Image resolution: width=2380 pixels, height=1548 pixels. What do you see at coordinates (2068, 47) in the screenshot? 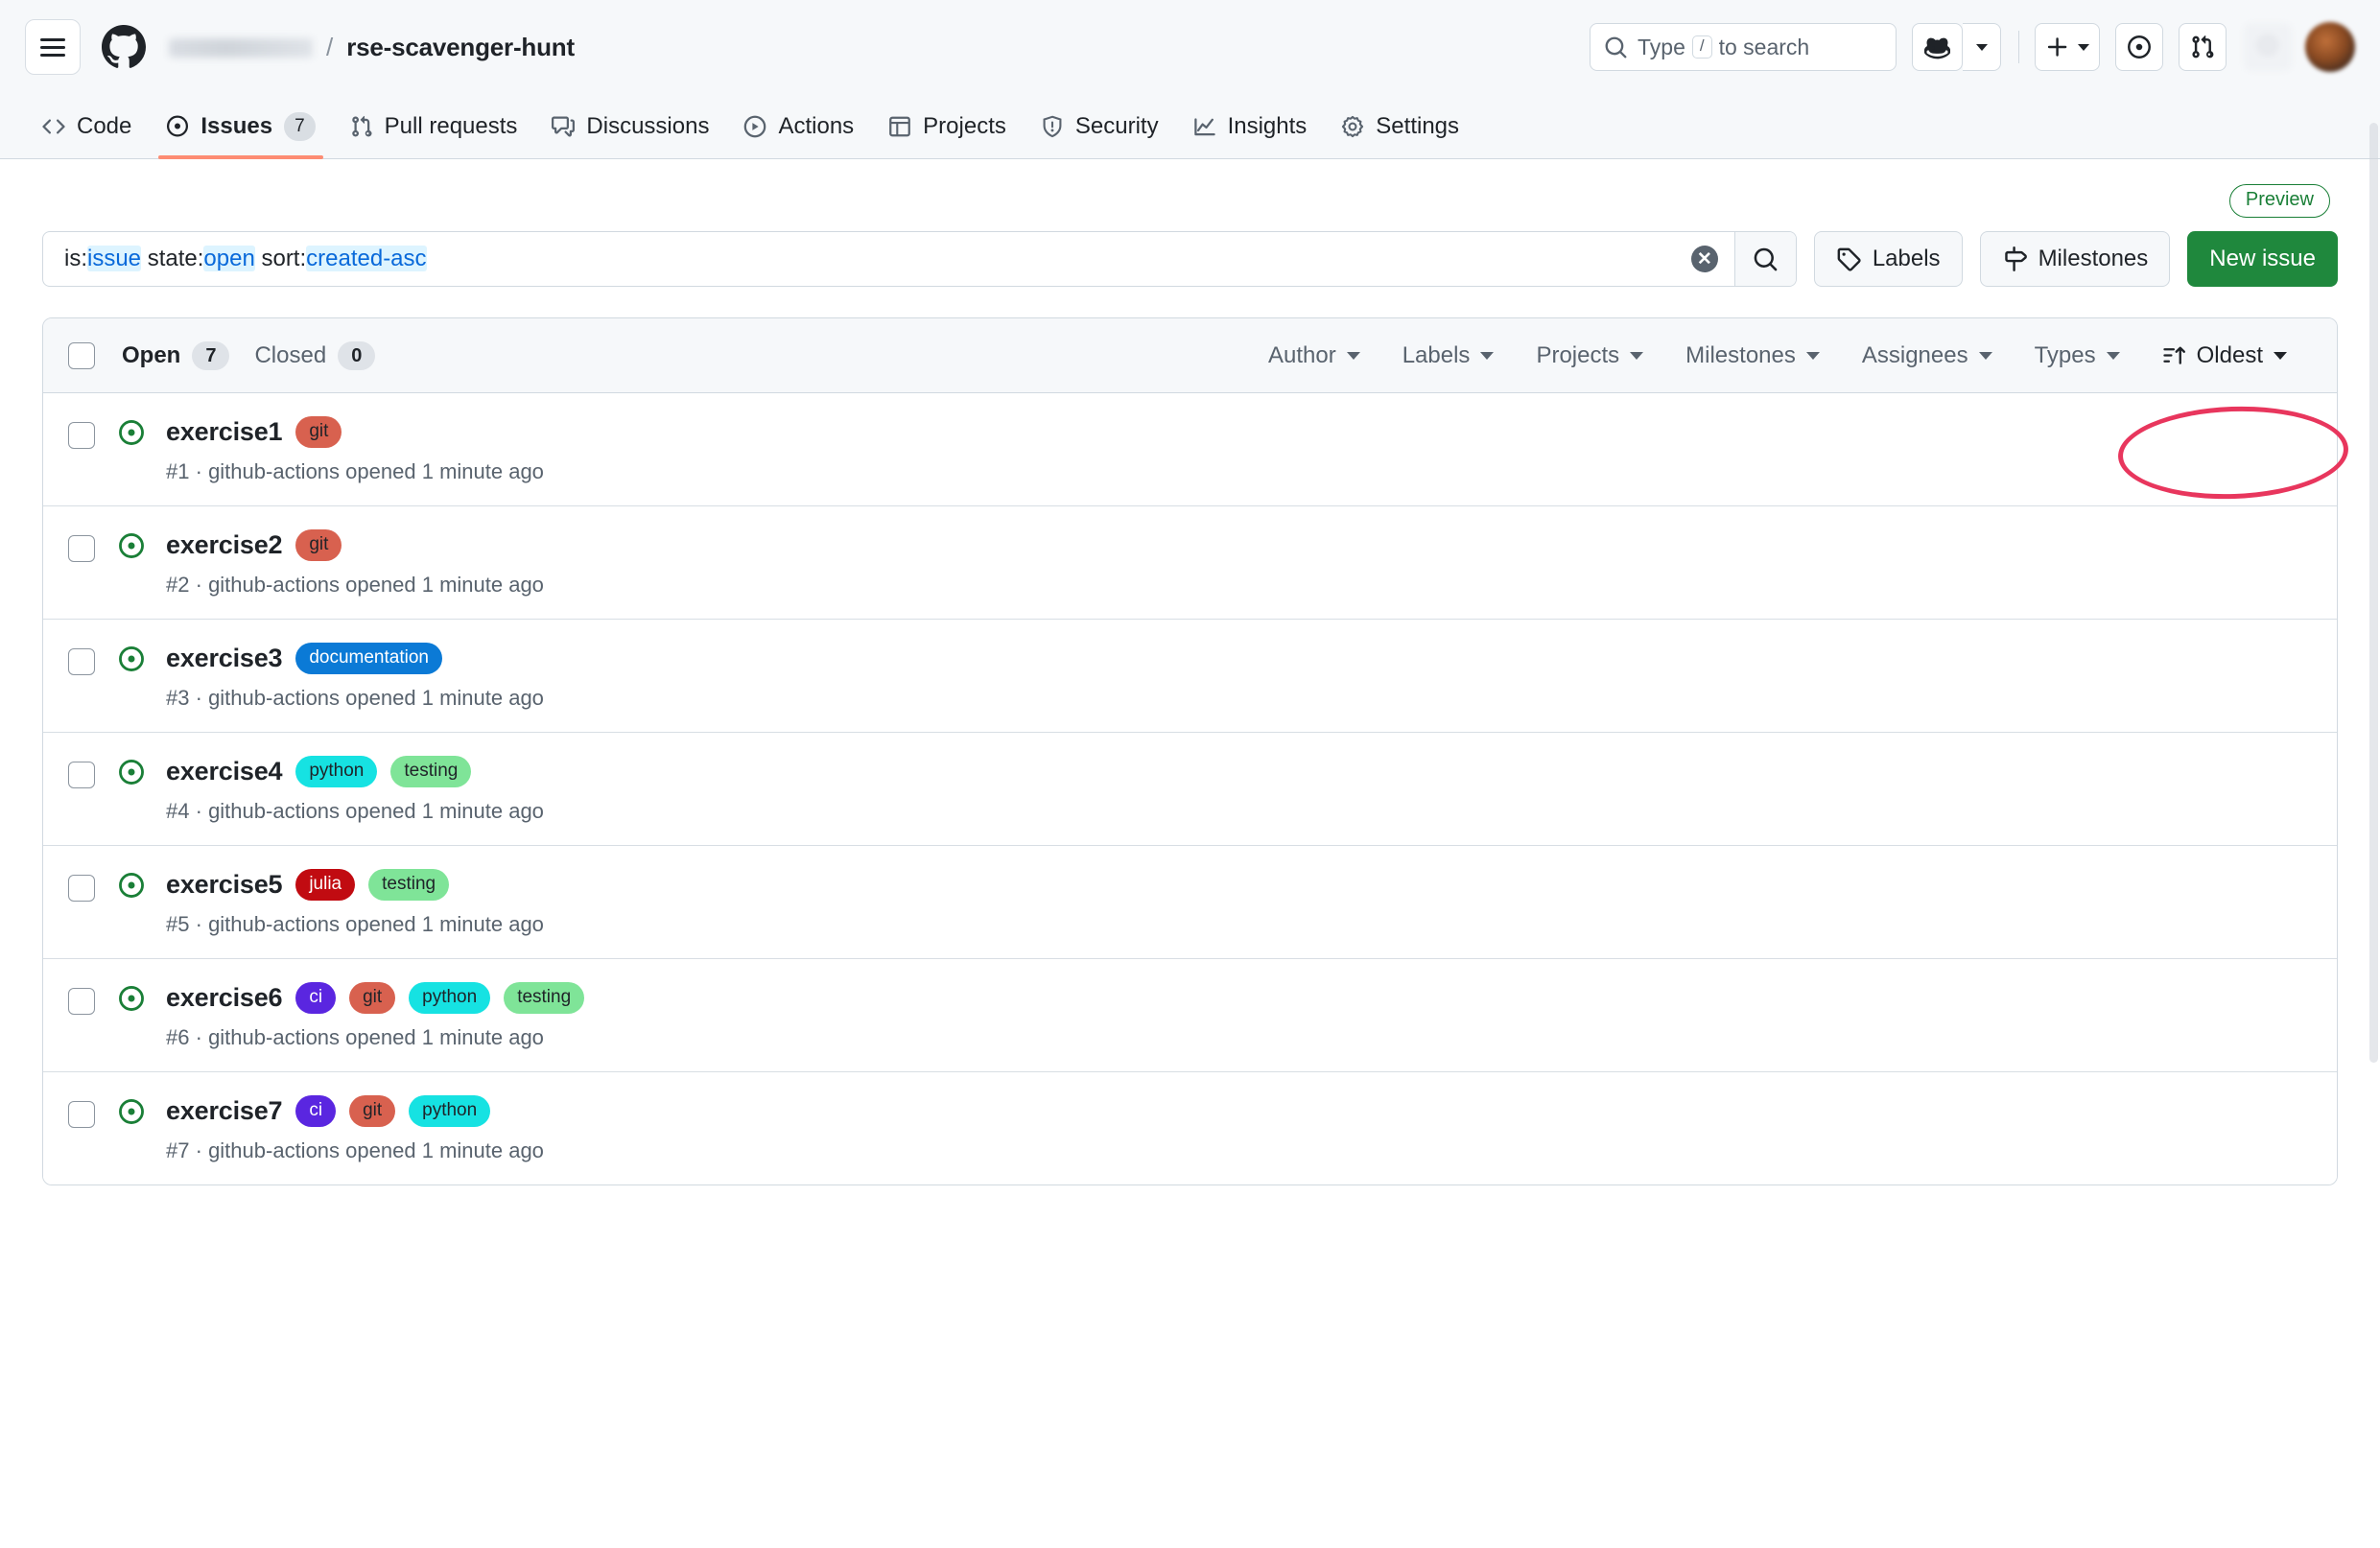
I see `create-new-button` at bounding box center [2068, 47].